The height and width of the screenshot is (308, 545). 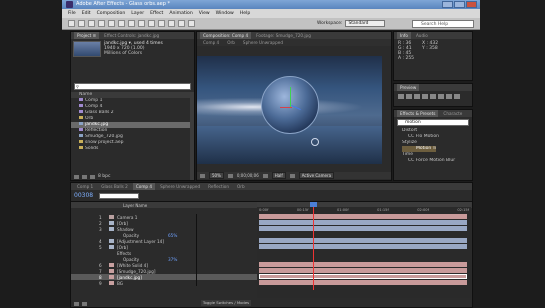 What do you see at coordinates (383, 210) in the screenshot?
I see `ruler-tick: 01:15f` at bounding box center [383, 210].